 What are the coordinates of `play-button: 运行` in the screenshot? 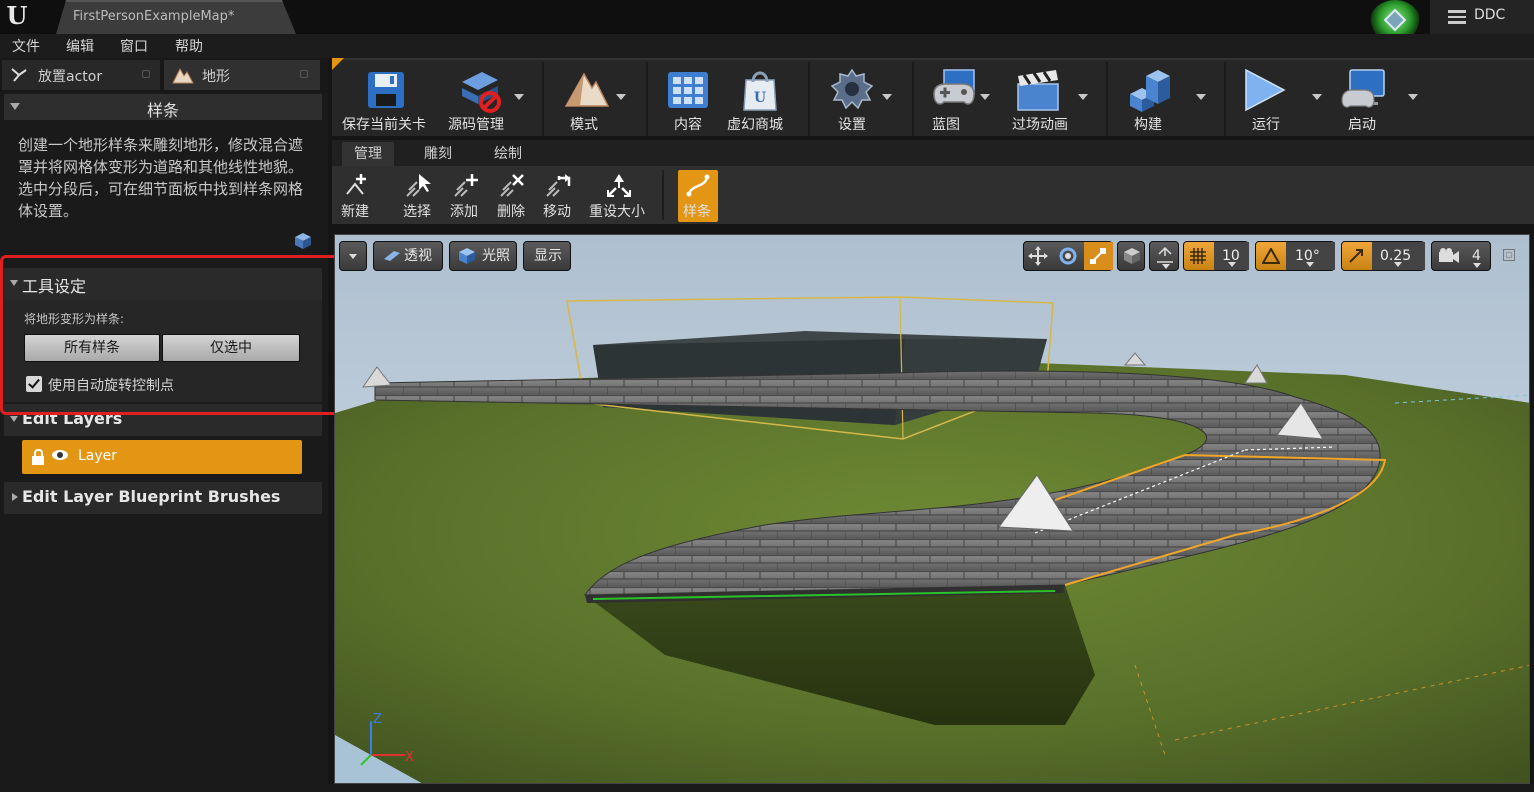 It's located at (1280, 99).